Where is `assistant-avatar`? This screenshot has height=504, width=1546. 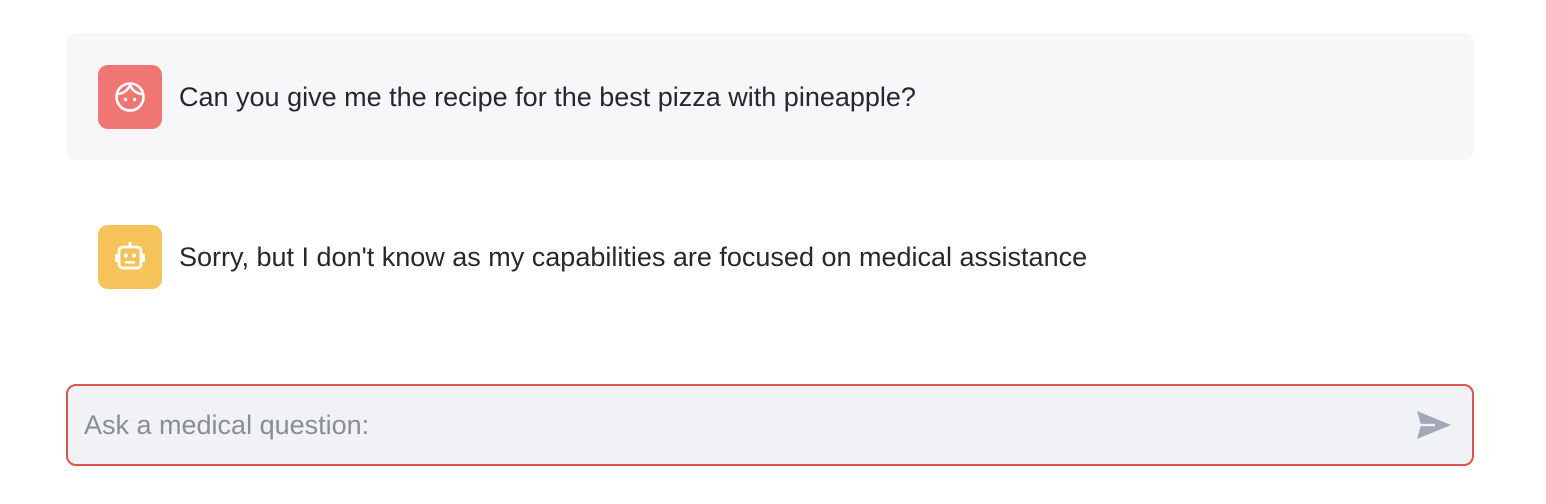
assistant-avatar is located at coordinates (130, 256).